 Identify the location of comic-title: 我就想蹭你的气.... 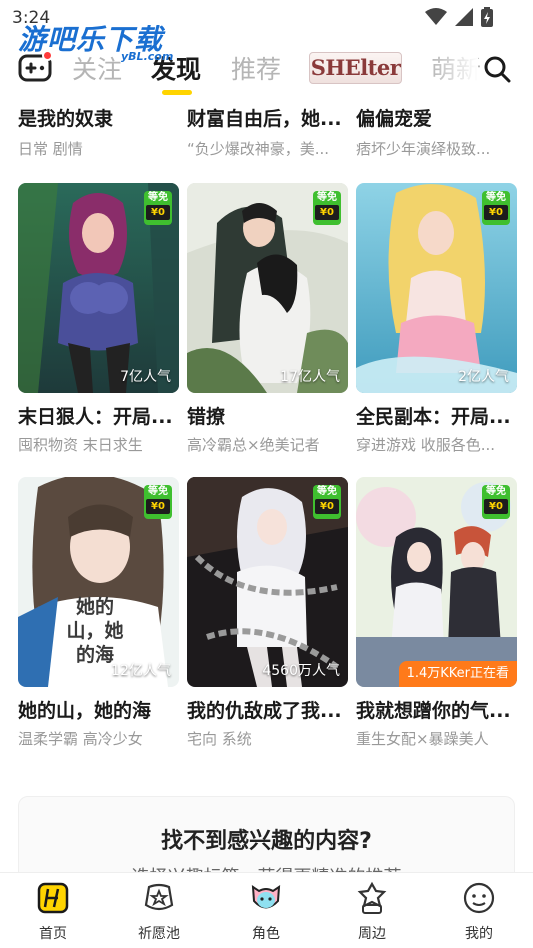
(433, 711).